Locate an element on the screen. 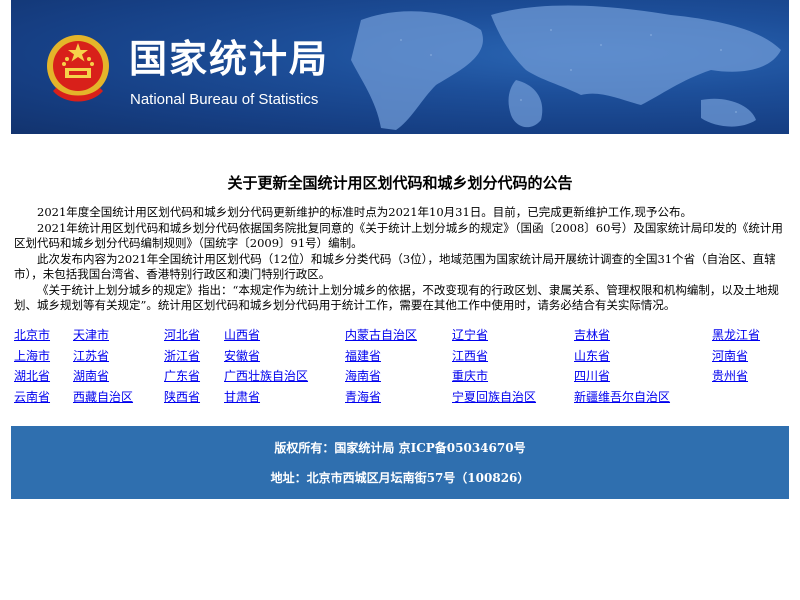 This screenshot has width=800, height=600. logo-chinese-name: 国家统计局 is located at coordinates (229, 59).